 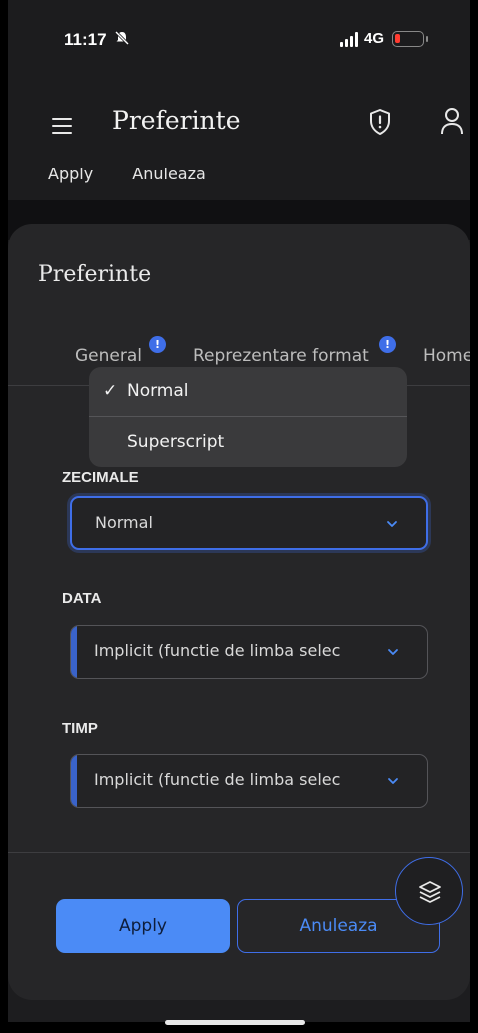 What do you see at coordinates (157, 344) in the screenshot?
I see `tab-general-alert-badge: !` at bounding box center [157, 344].